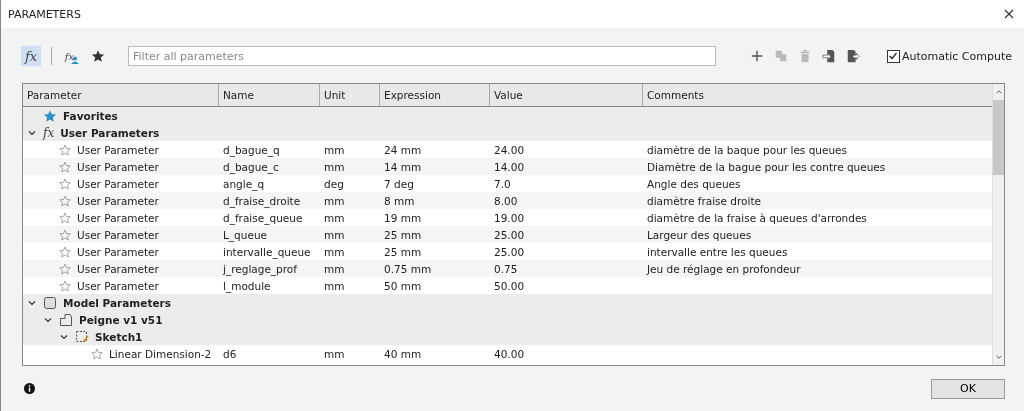 This screenshot has height=411, width=1024. I want to click on close-icon, so click(1009, 14).